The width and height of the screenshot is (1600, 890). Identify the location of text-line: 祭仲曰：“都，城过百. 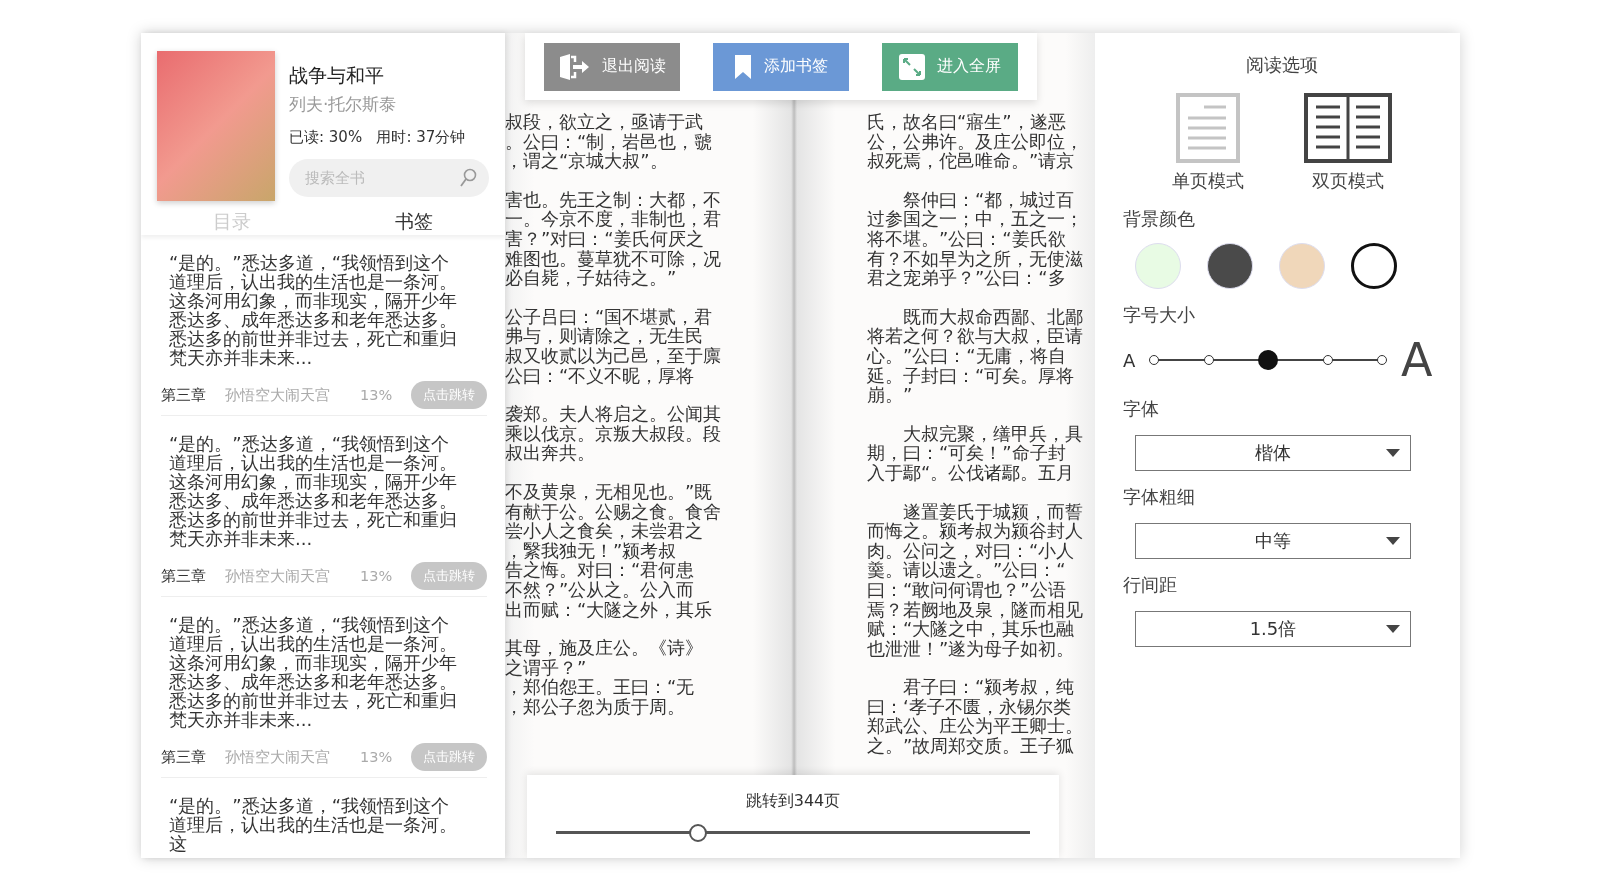
(989, 199).